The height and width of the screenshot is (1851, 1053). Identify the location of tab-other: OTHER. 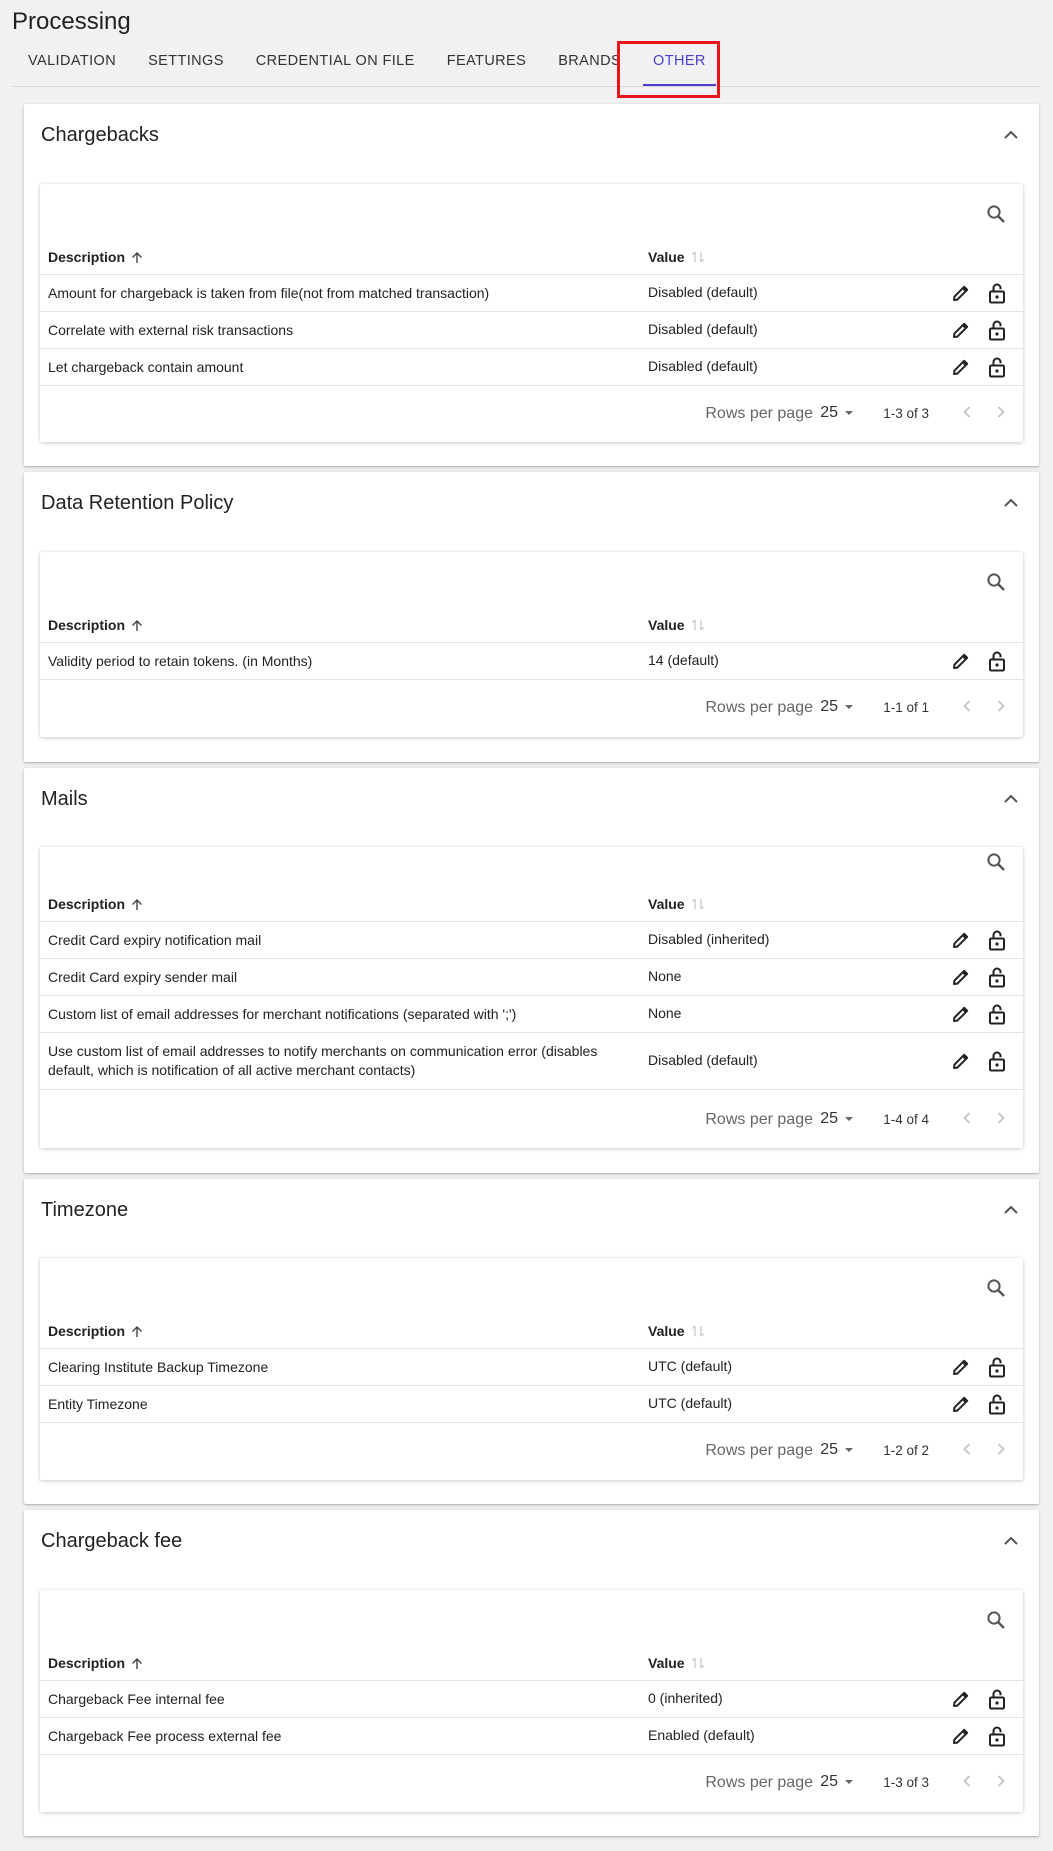
(679, 63).